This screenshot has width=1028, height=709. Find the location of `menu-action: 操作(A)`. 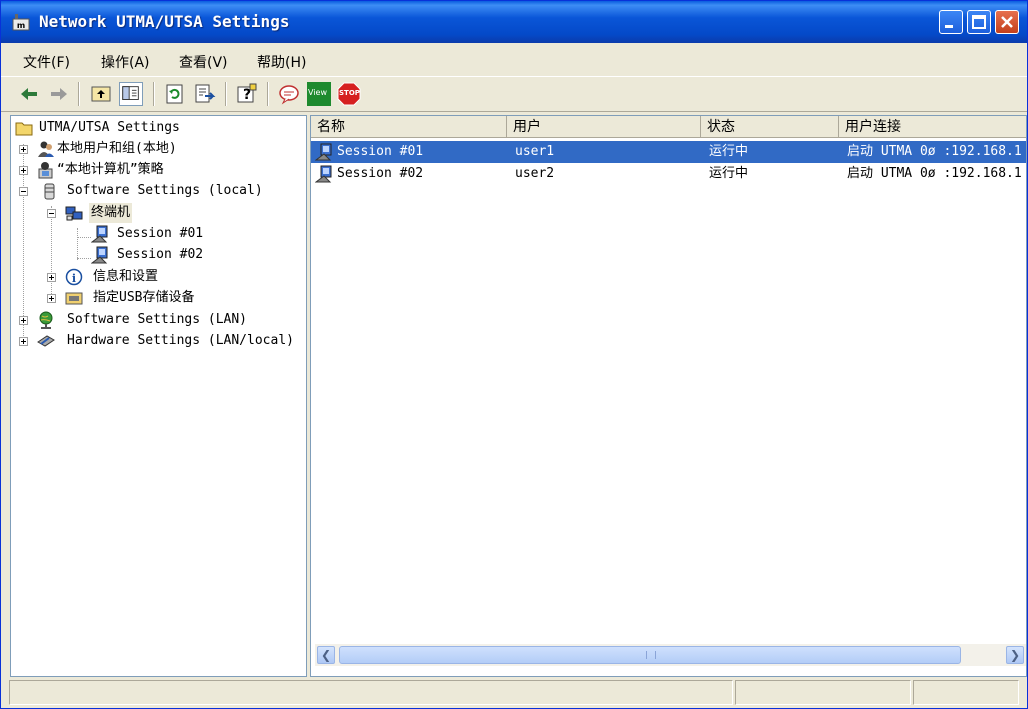

menu-action: 操作(A) is located at coordinates (125, 62).